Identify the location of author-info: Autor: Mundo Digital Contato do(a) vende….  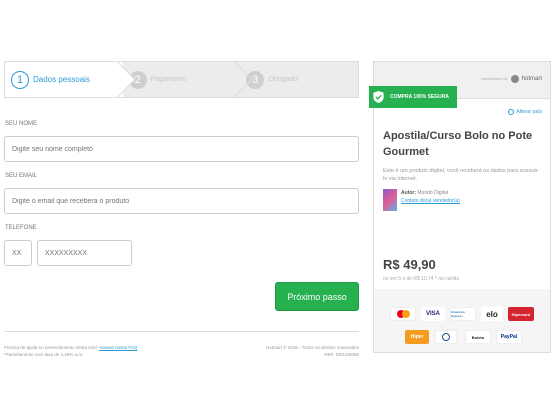
(421, 200).